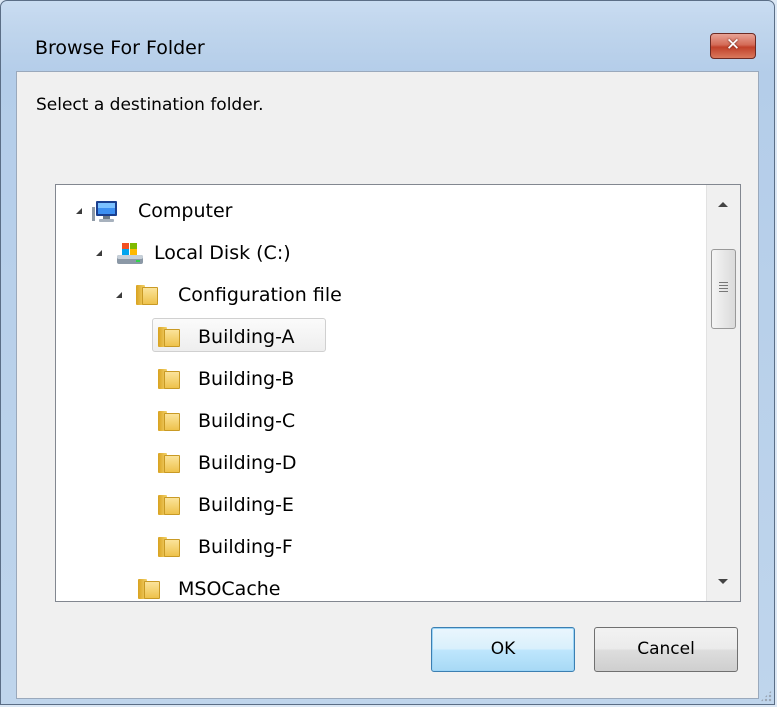  I want to click on local-disk-icon, so click(130, 253).